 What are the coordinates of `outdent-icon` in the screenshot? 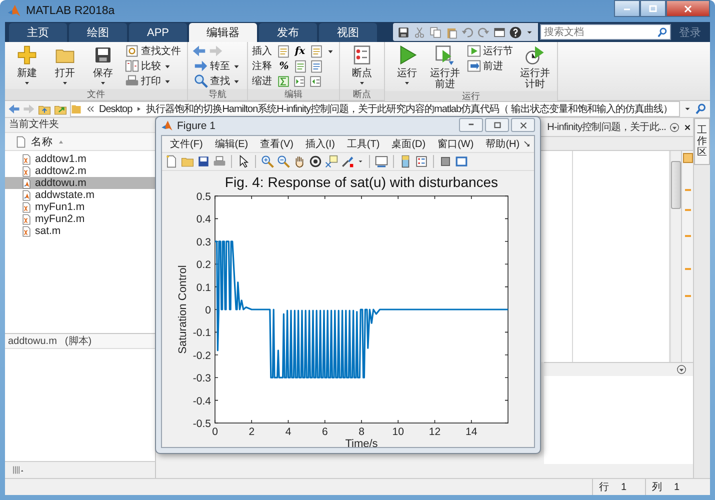 It's located at (315, 81).